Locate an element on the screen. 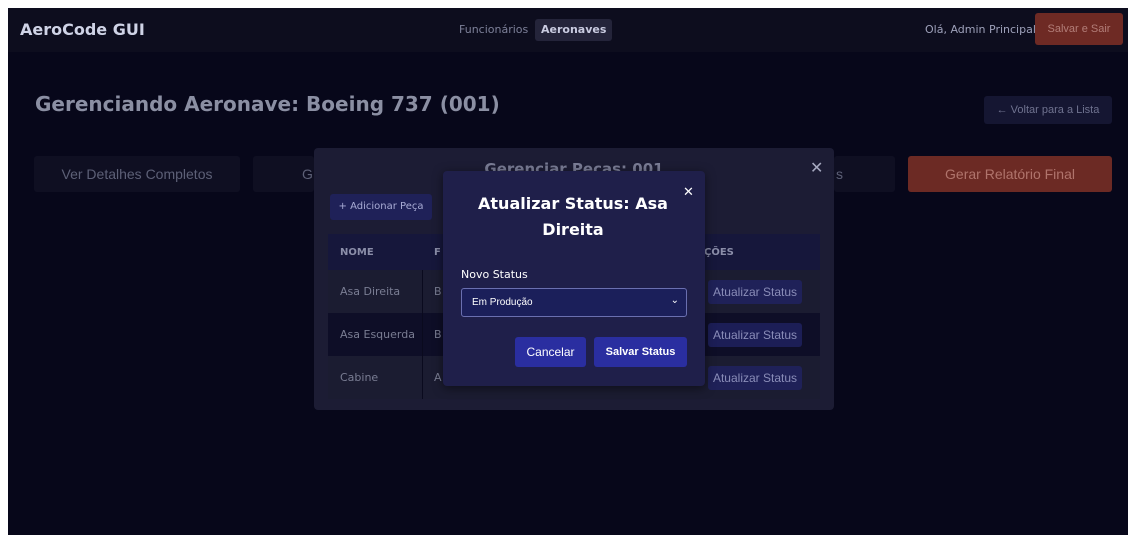  parts-close-icon: ✕ is located at coordinates (816, 167).